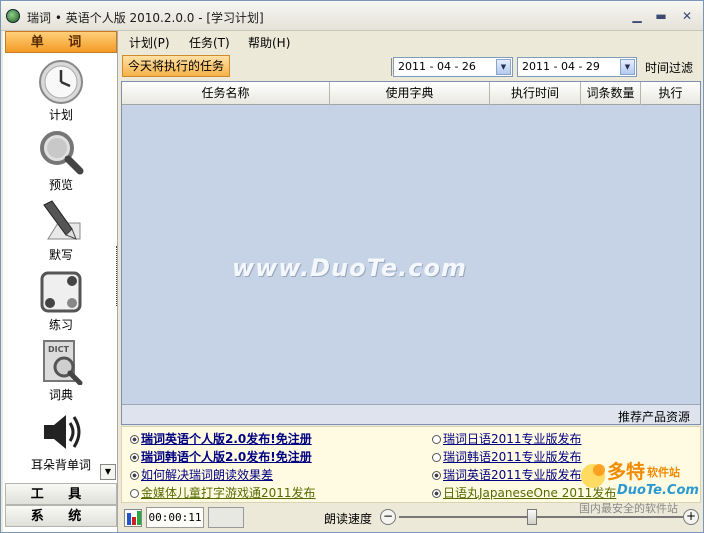 This screenshot has height=533, width=704. What do you see at coordinates (352, 16) in the screenshot?
I see `title-bar: 瑞词 • 英语个人版 2010.2.0.0 - [学习计划] ▁ ▬ ✕` at bounding box center [352, 16].